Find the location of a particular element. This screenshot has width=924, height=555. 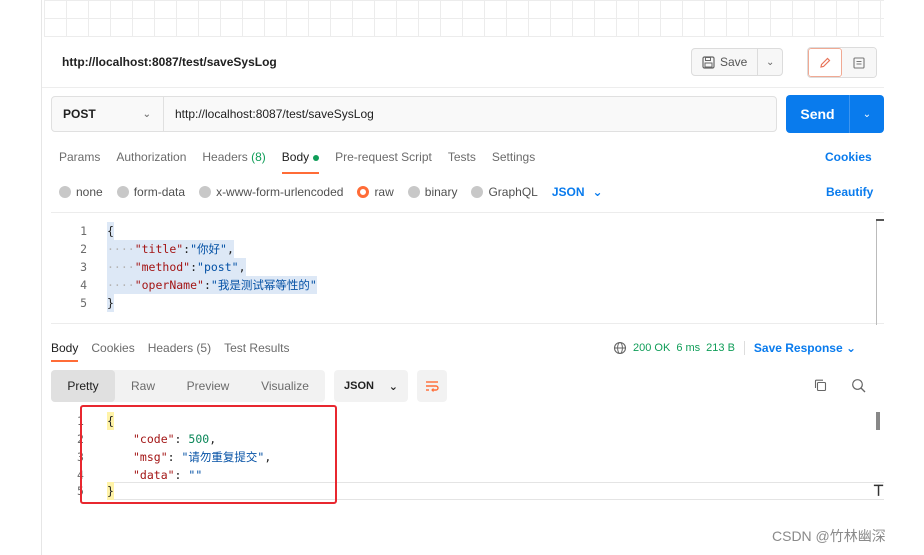

response-status: 200 OK 6 ms 213 B Save Response ⌄ is located at coordinates (734, 348).